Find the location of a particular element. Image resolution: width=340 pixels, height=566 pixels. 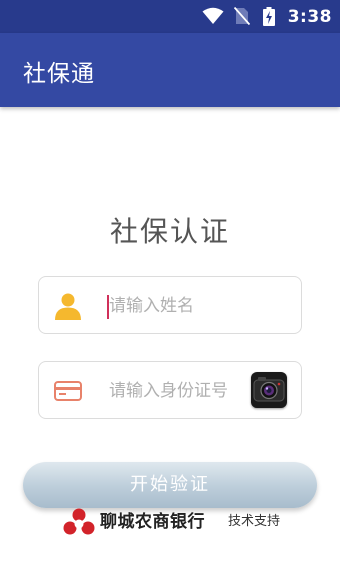

id-number-field is located at coordinates (170, 390).